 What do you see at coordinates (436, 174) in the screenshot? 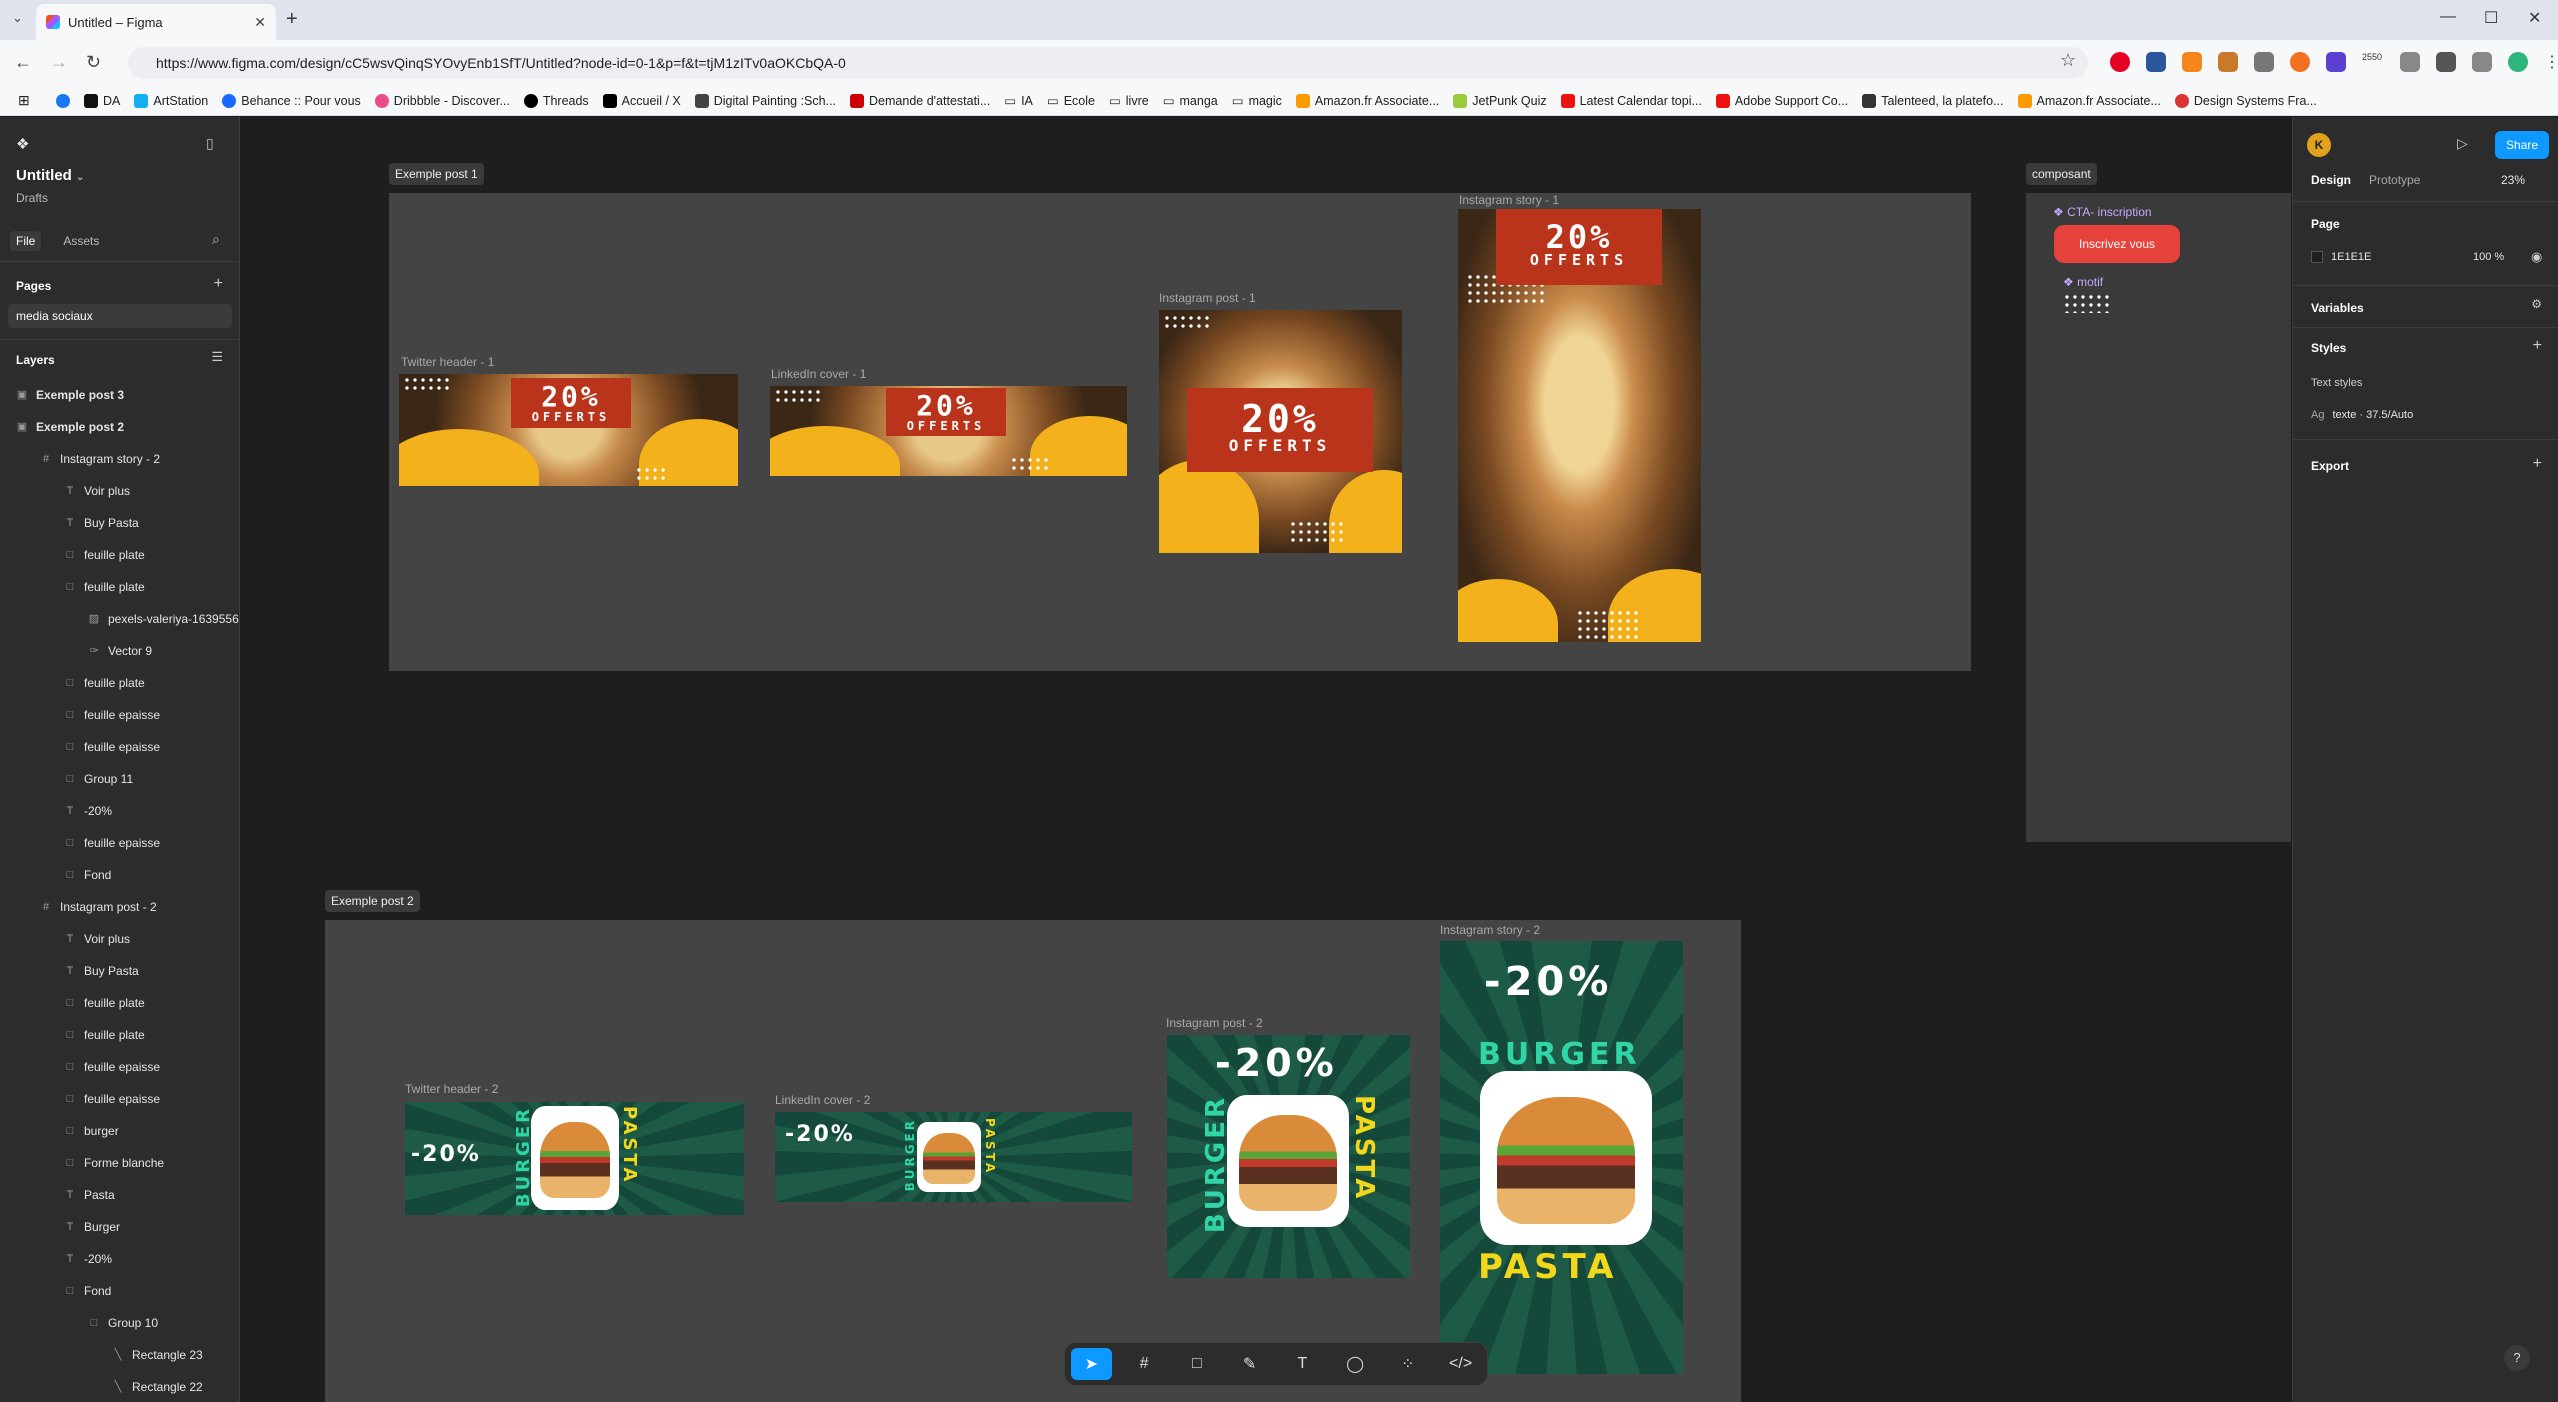
I see `section-label-exemple-post-1: Exemple post 1` at bounding box center [436, 174].